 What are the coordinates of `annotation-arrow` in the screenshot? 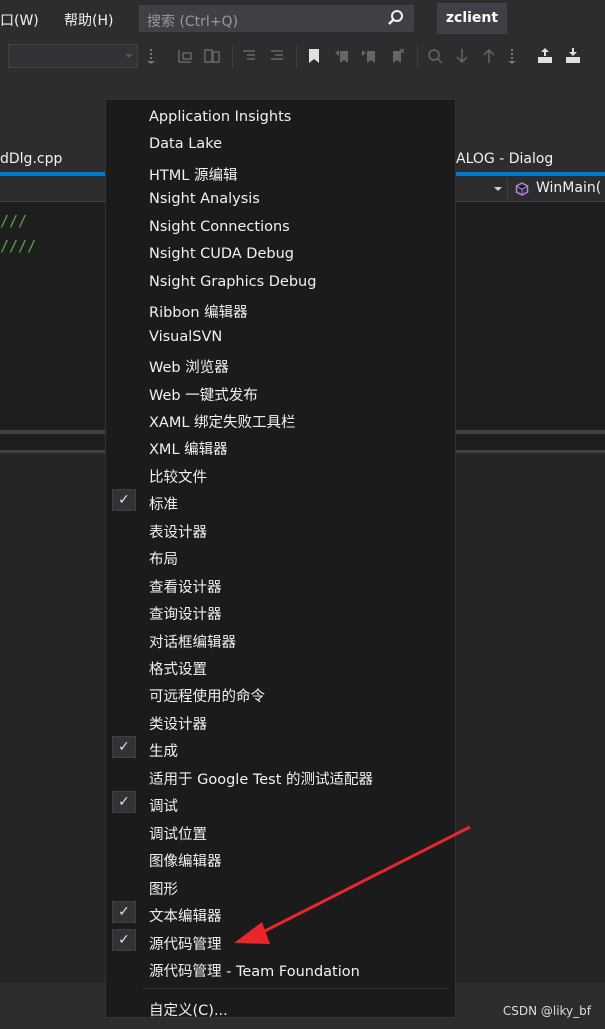 It's located at (352, 884).